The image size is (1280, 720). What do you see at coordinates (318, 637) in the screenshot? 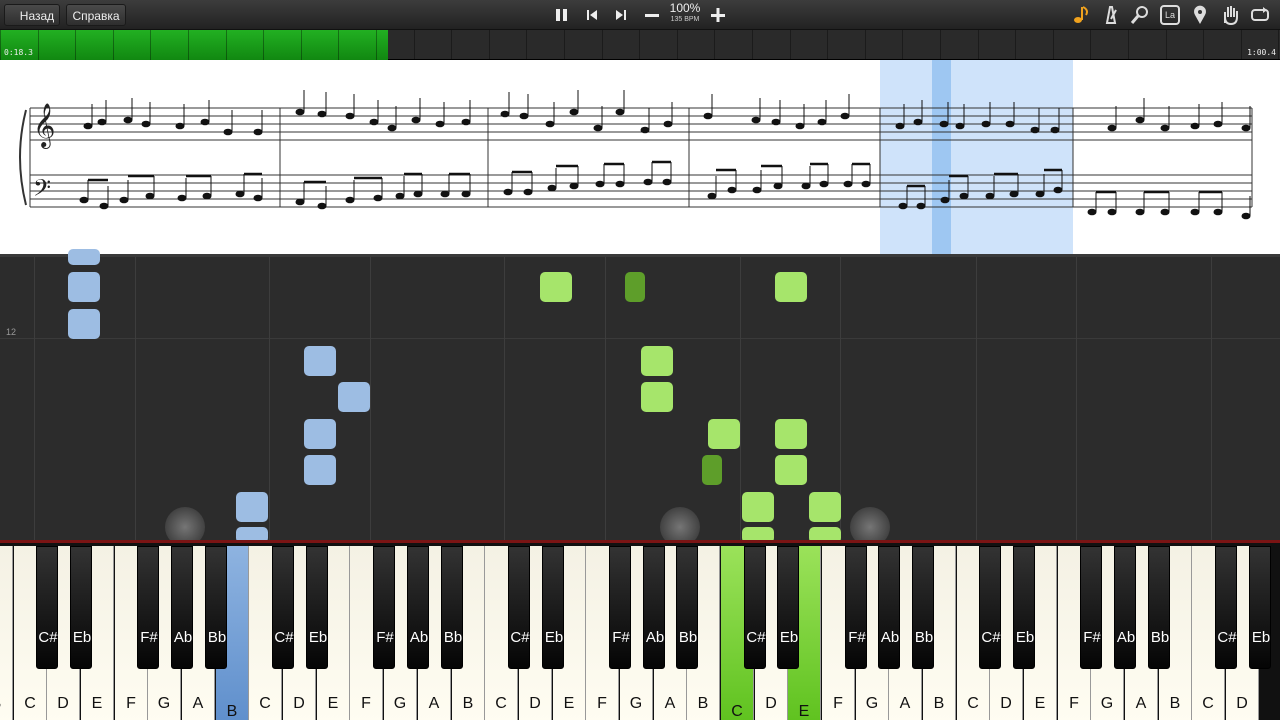
I see `key-label: Eb` at bounding box center [318, 637].